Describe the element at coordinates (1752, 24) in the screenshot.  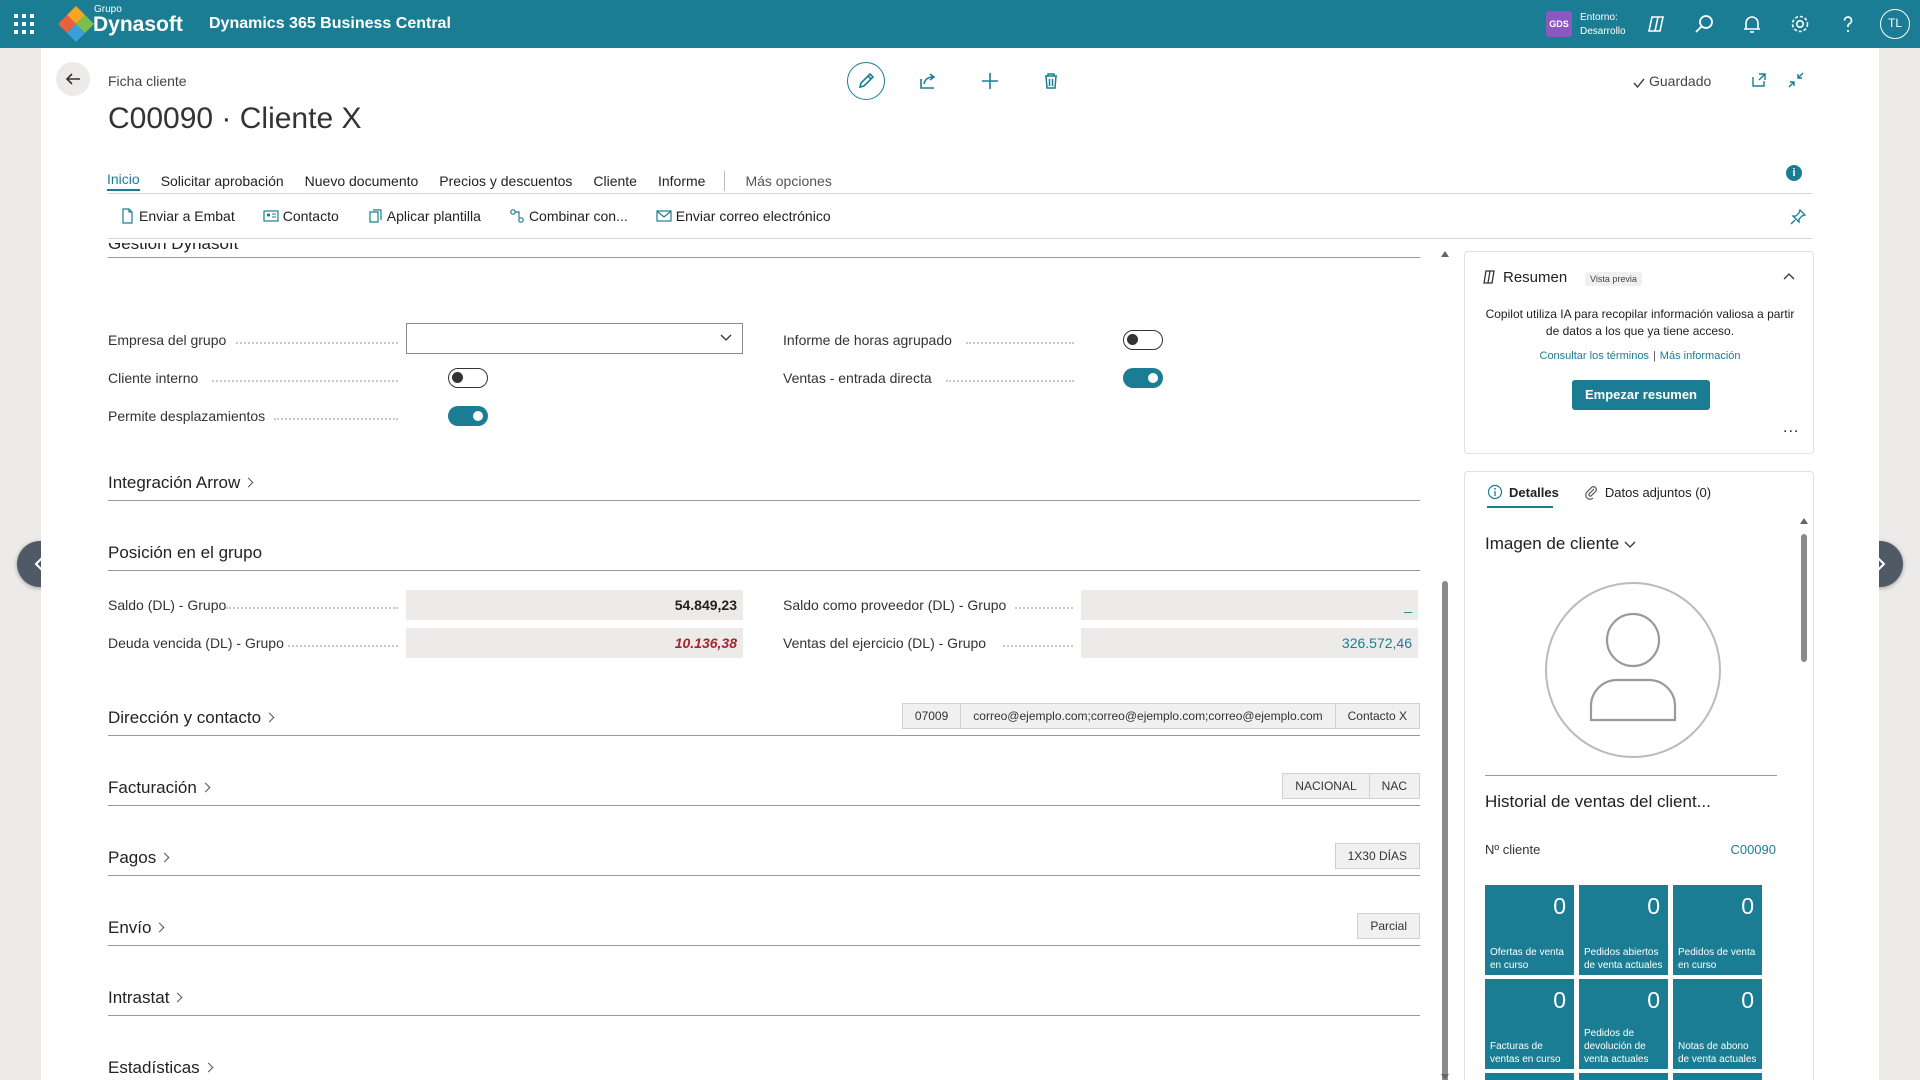
I see `notifications-icon` at that location.